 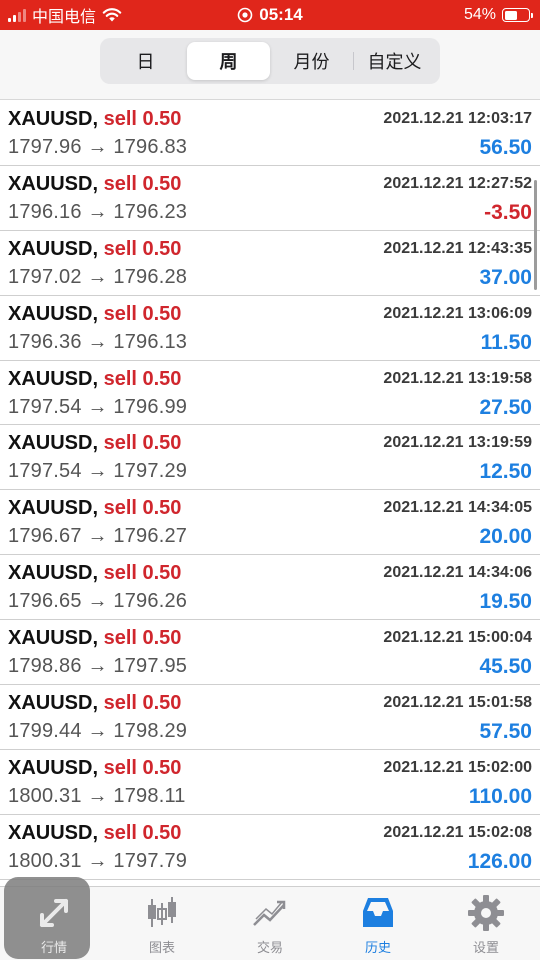 I want to click on trade-prices: 1796.16 → 1796.23, so click(x=98, y=211).